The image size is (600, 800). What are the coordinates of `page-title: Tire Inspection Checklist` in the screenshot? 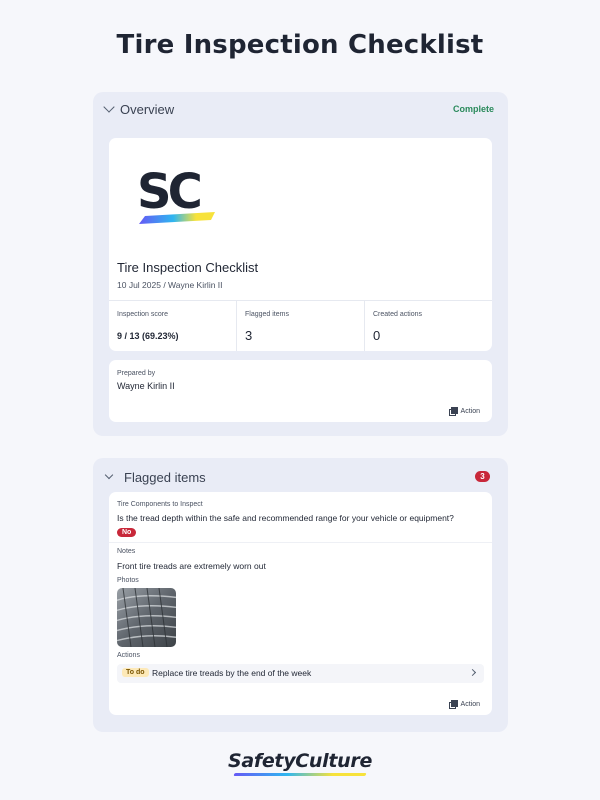 It's located at (300, 45).